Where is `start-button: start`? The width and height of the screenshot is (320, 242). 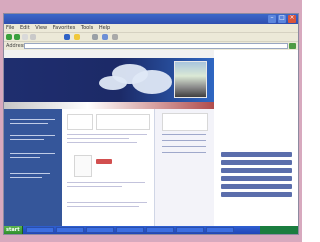
start-button: start is located at coordinates (13, 230).